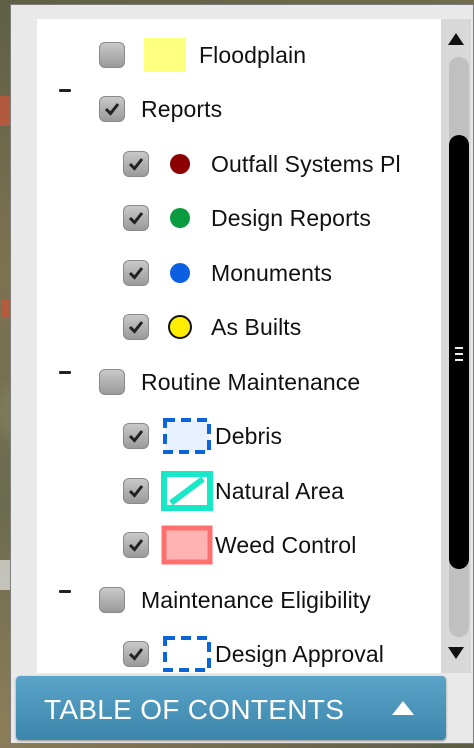 The height and width of the screenshot is (748, 474). I want to click on toc-item-label: Natural Area, so click(280, 490).